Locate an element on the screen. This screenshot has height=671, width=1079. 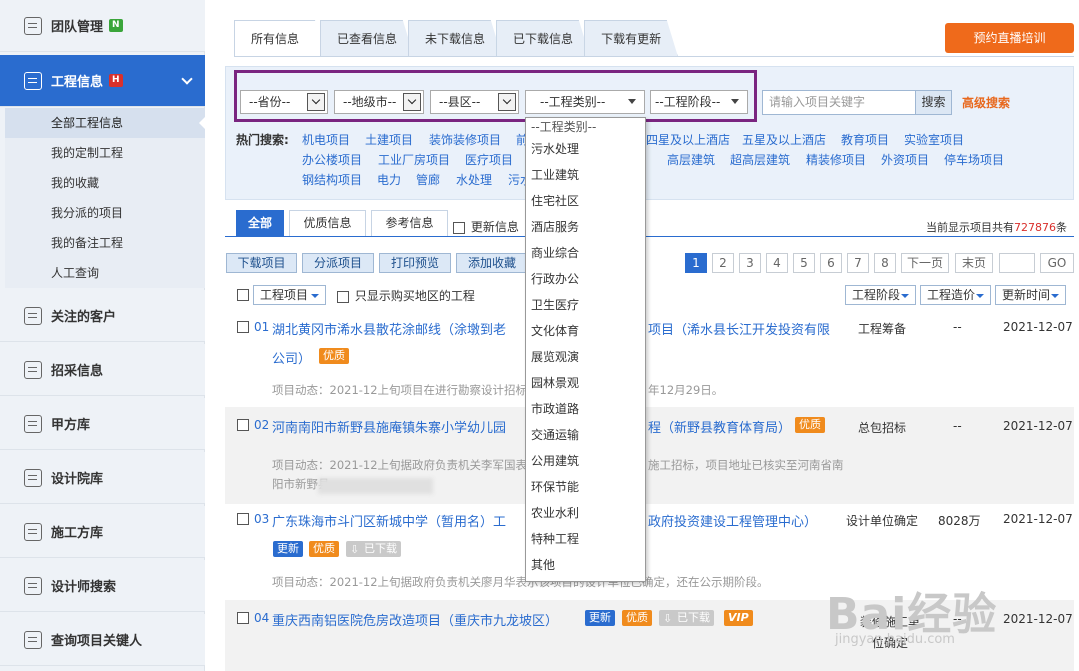
project-title-cont: 政府投资建设工程管理中心） is located at coordinates (732, 520).